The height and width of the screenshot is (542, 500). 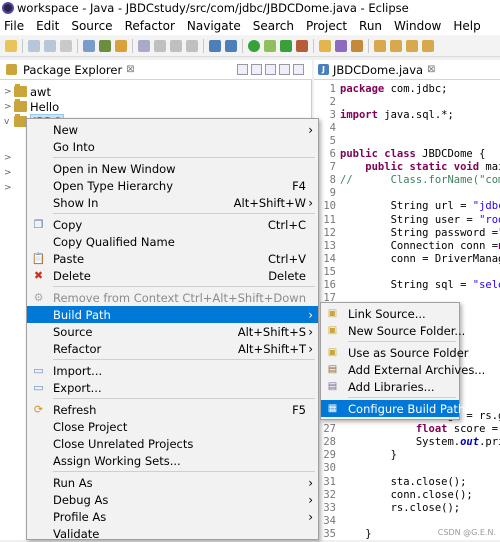 I want to click on new-icon, so click(x=11, y=46).